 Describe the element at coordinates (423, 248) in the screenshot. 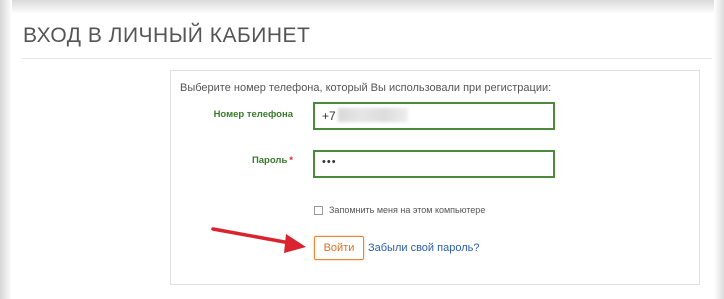

I see `forgot-password-link: Забыли свой пароль?` at that location.